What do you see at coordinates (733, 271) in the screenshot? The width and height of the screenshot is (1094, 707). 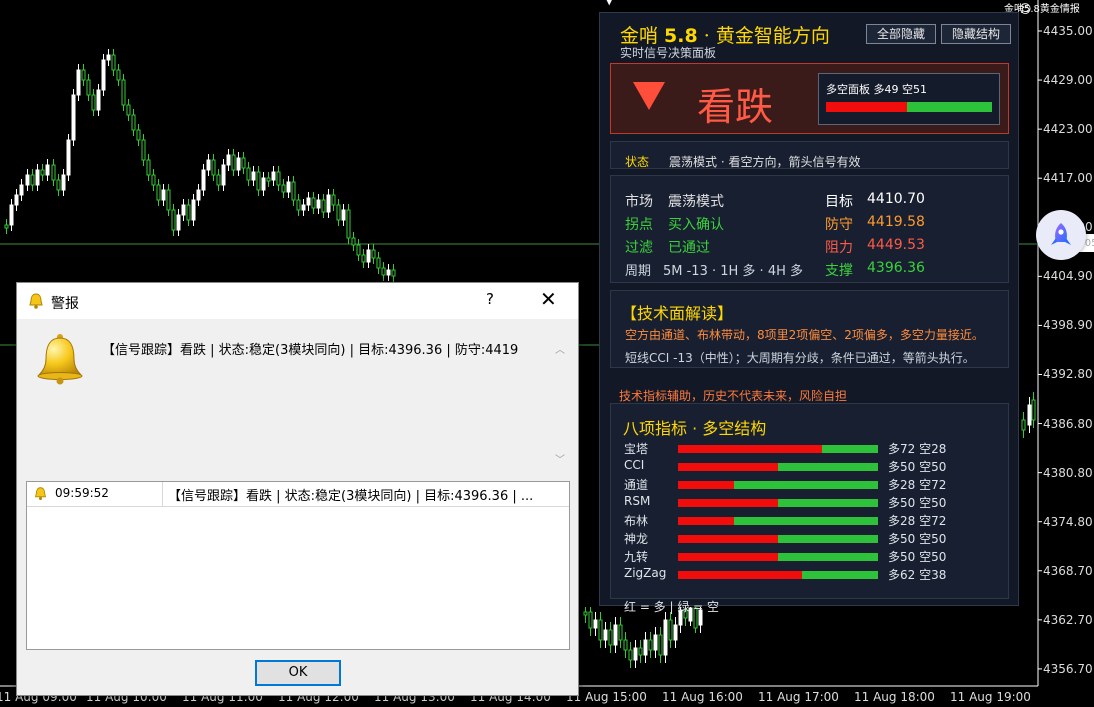 I see `period-value: 5M -13 · 1H 多 · 4H 多` at bounding box center [733, 271].